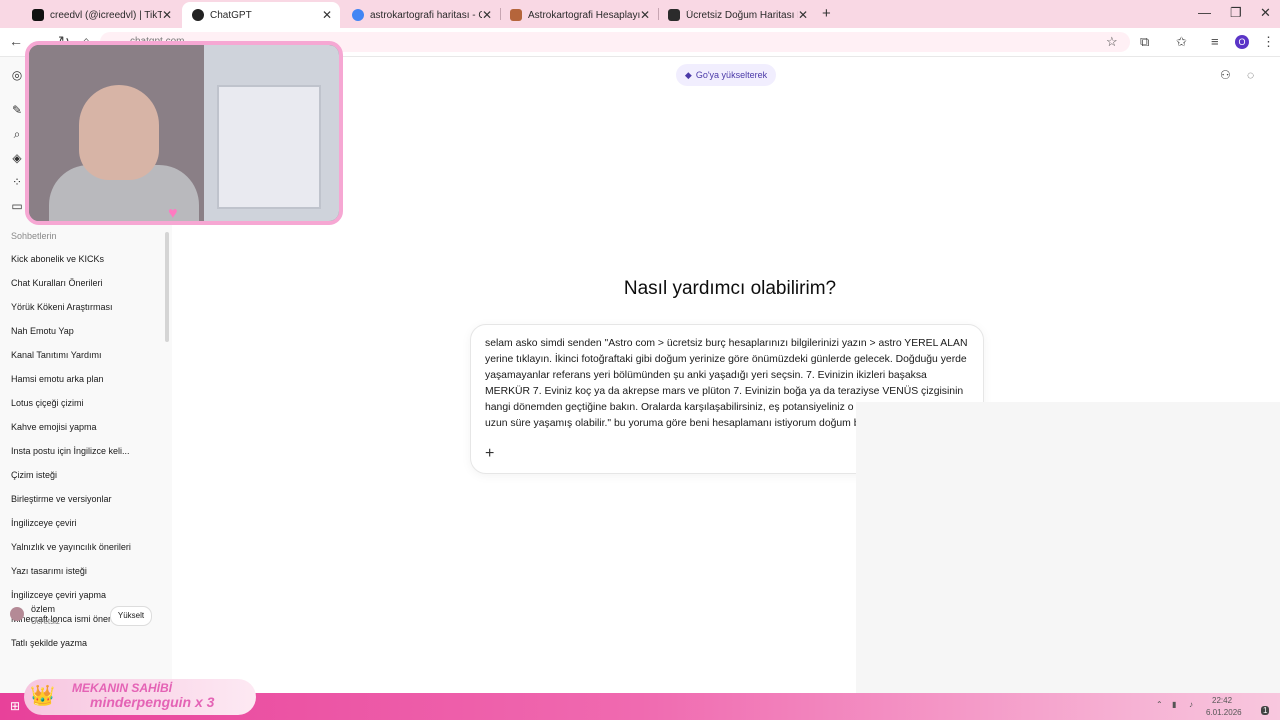  Describe the element at coordinates (34, 475) in the screenshot. I see `sidebar-chat-item: Çizim isteği` at that location.